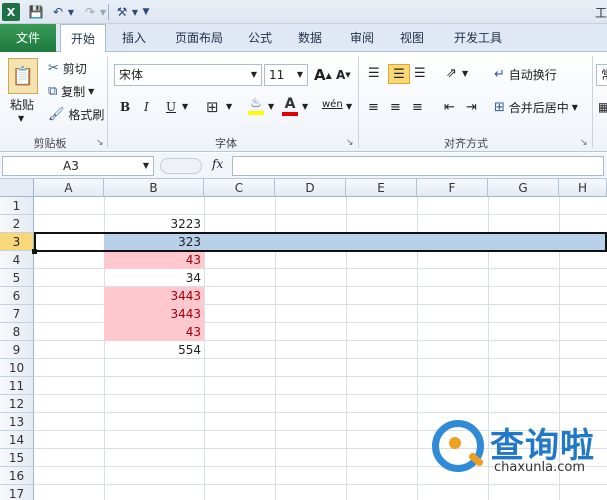 The image size is (607, 500). I want to click on row-header-6: 6, so click(17, 296).